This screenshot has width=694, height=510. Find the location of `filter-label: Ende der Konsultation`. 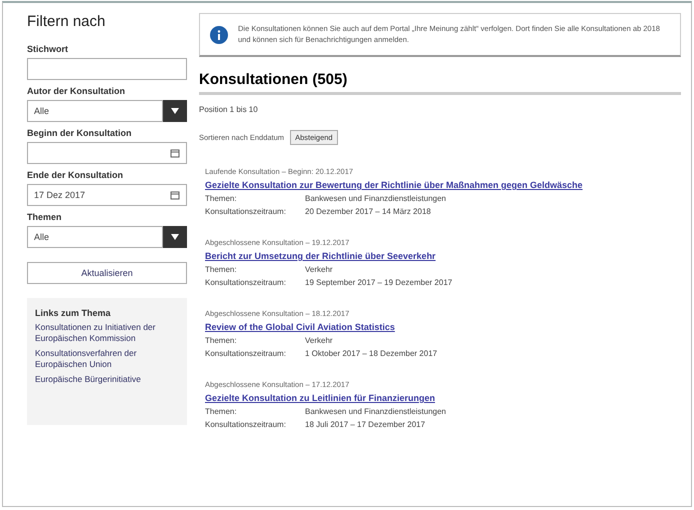

filter-label: Ende der Konsultation is located at coordinates (75, 175).